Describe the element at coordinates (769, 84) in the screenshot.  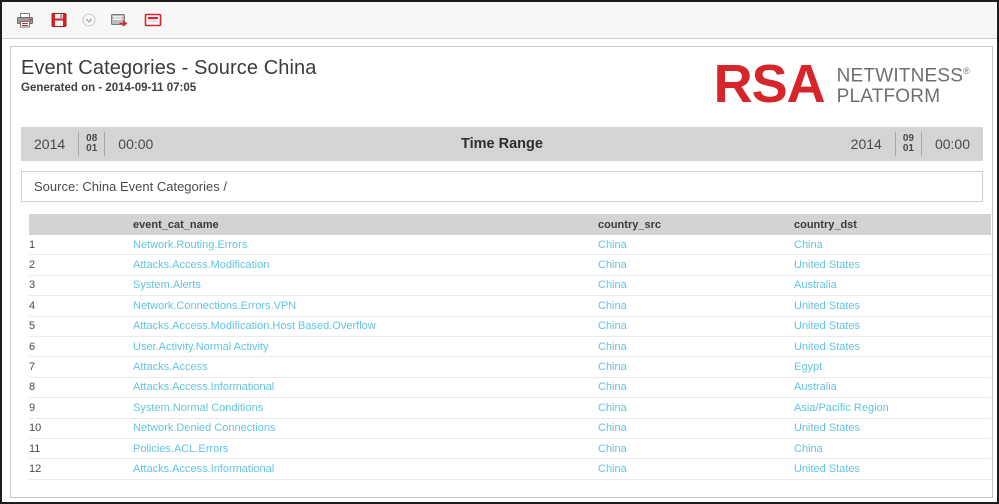
I see `rsa-logo-text: RSA` at that location.